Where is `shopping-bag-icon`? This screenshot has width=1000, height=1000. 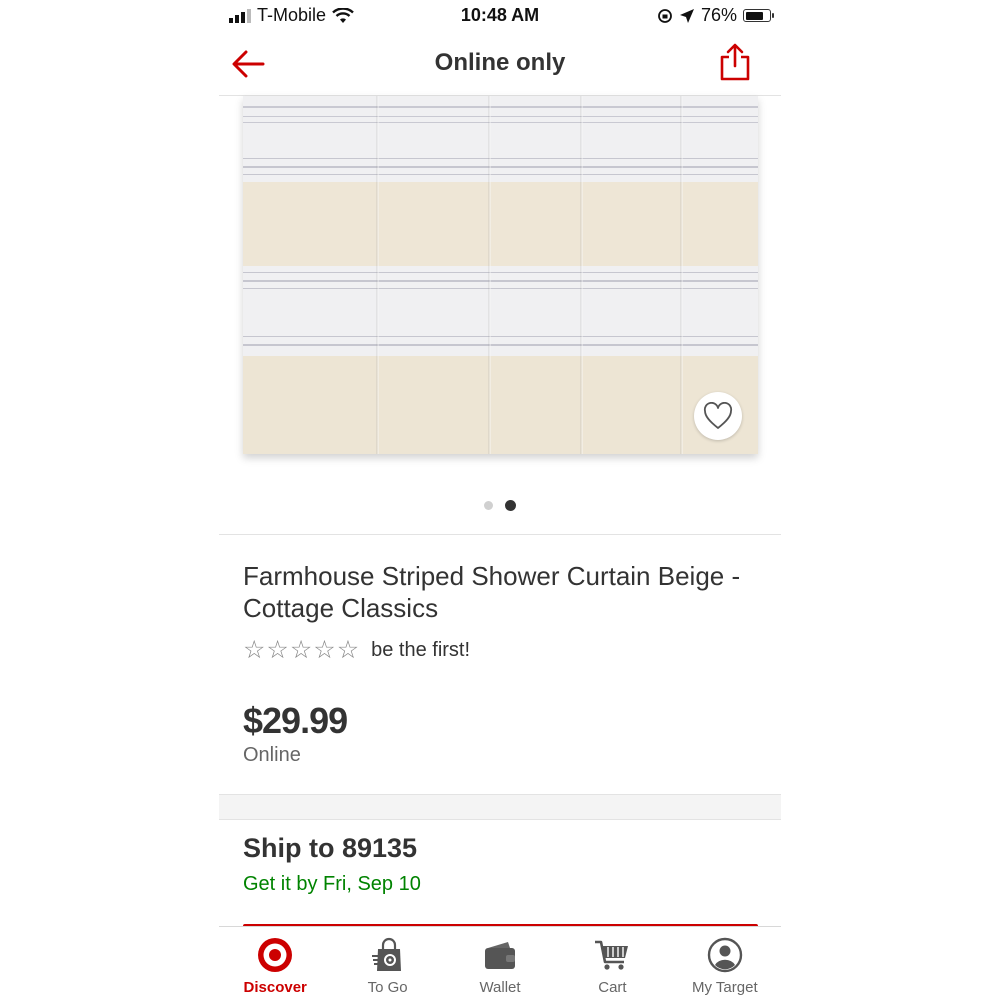
shopping-bag-icon is located at coordinates (386, 954).